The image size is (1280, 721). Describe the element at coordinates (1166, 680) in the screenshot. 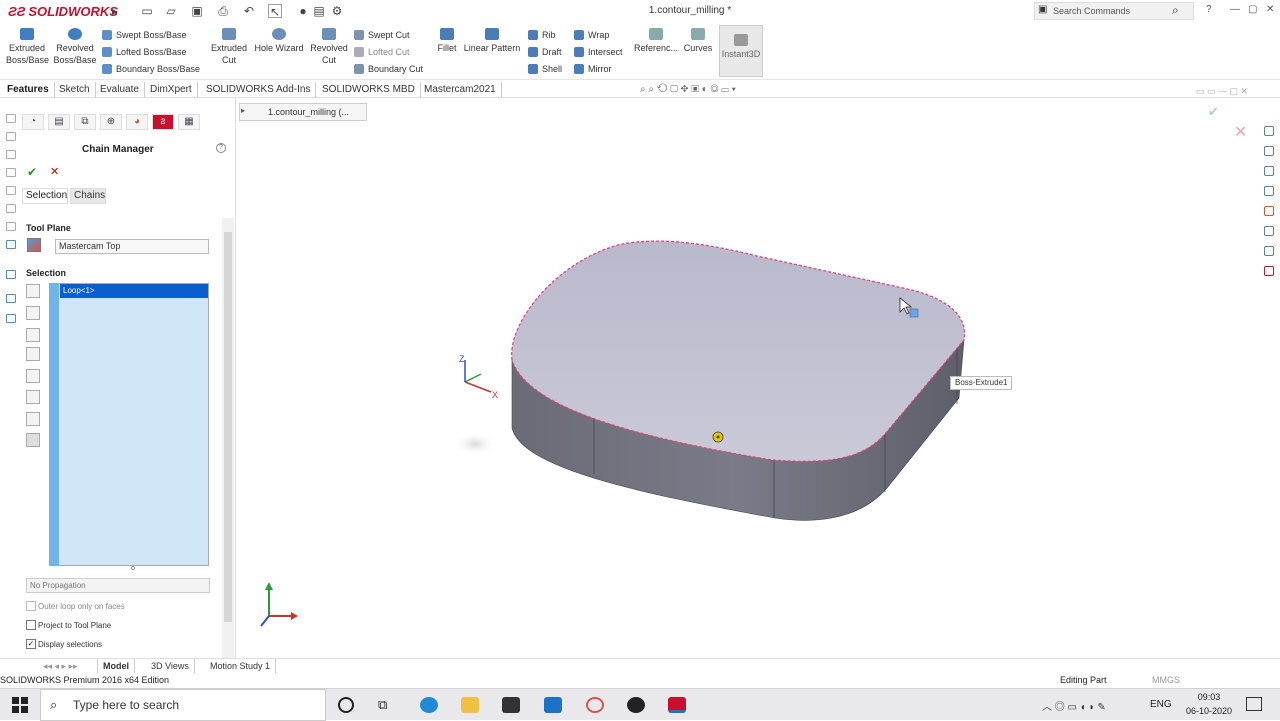

I see `units-selector: MMGS` at that location.